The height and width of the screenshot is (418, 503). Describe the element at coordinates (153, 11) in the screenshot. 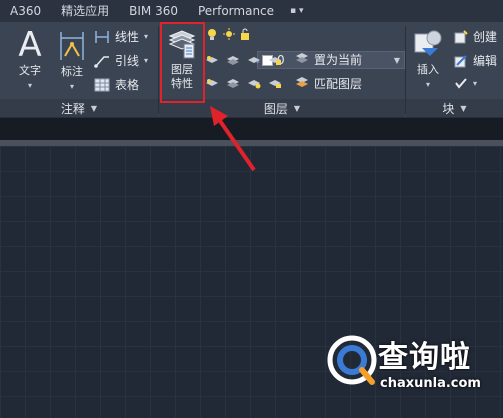

I see `tab-bim360: BIM 360` at that location.